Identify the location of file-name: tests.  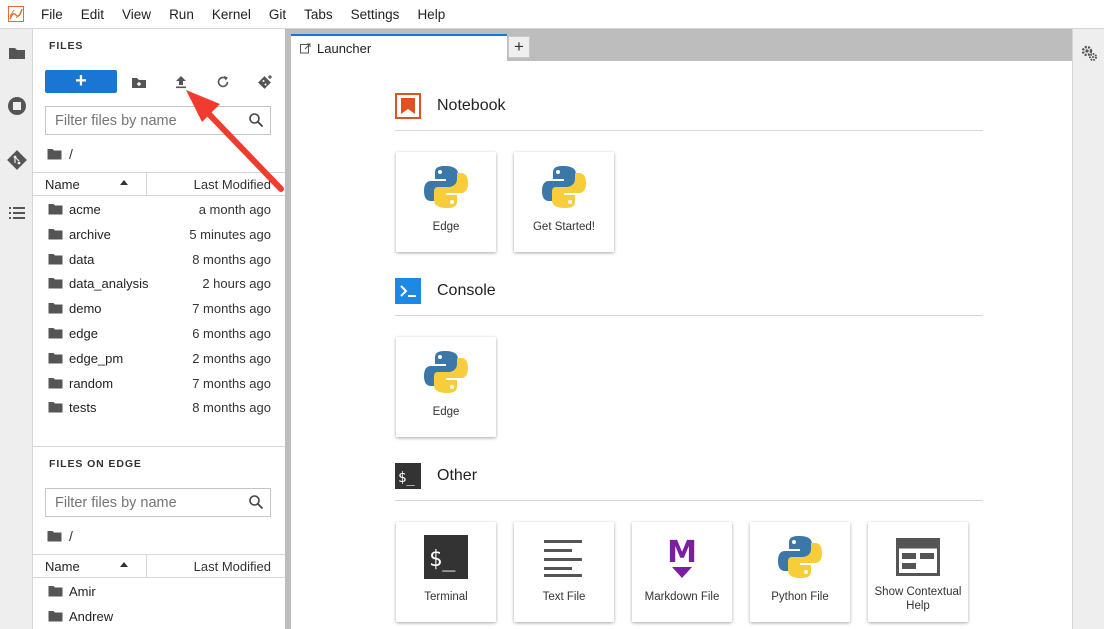
(83, 408).